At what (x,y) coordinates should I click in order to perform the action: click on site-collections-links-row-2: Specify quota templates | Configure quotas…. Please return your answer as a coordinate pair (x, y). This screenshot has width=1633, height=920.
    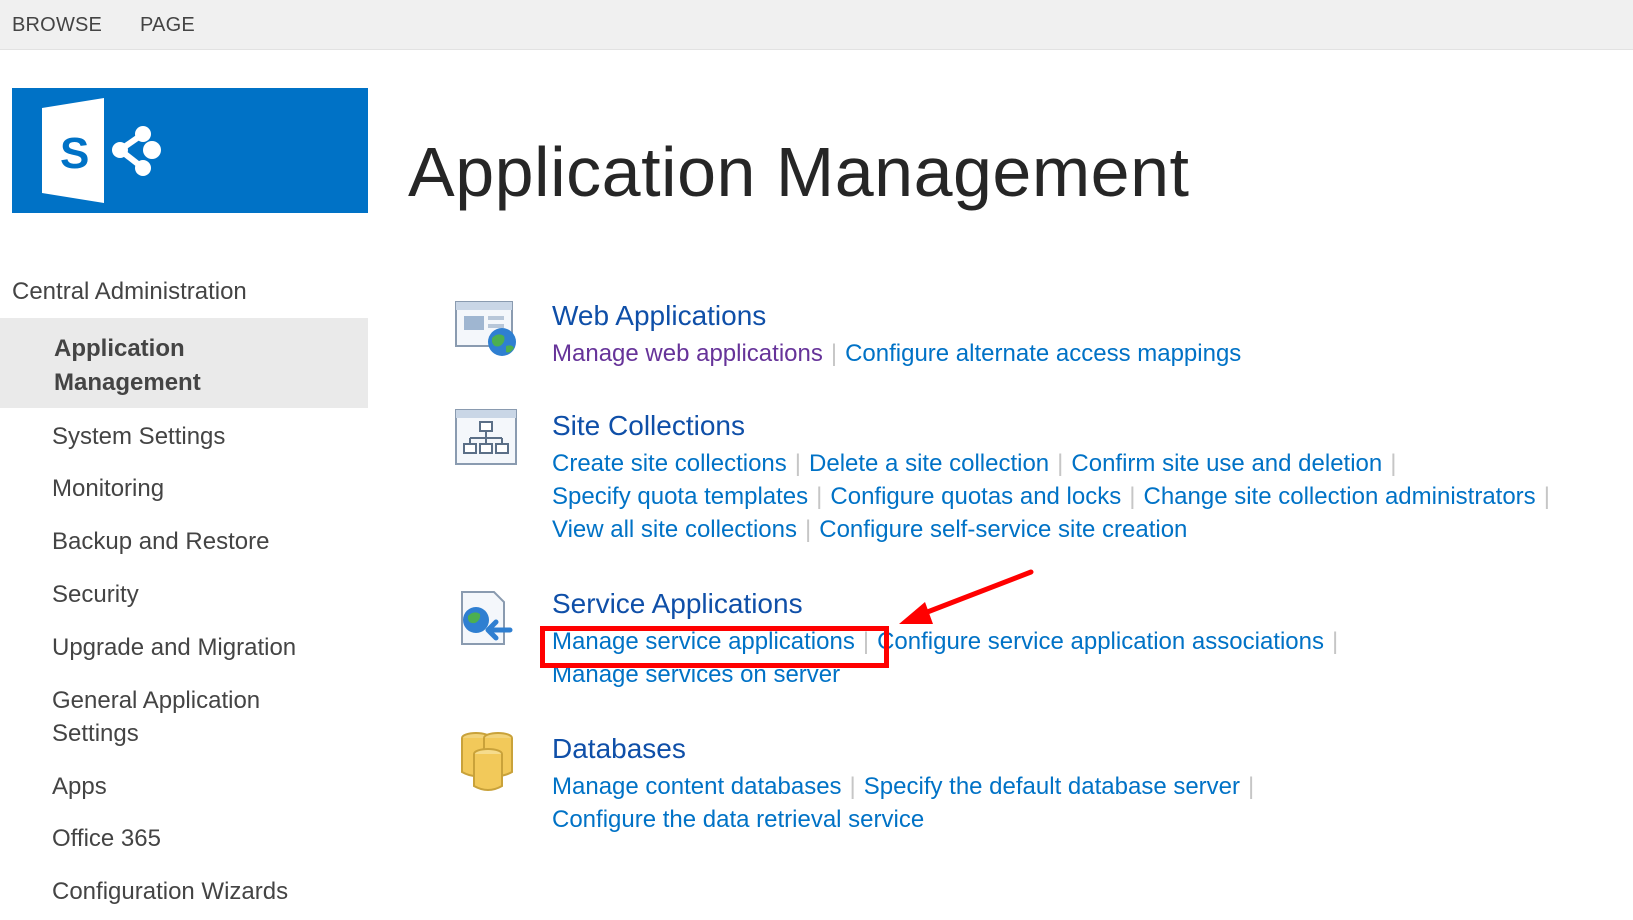
    Looking at the image, I should click on (1051, 496).